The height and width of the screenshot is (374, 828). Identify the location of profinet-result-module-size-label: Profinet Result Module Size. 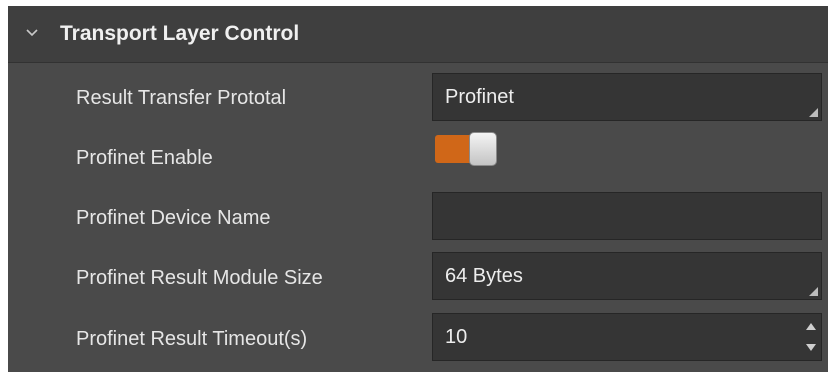
(199, 278).